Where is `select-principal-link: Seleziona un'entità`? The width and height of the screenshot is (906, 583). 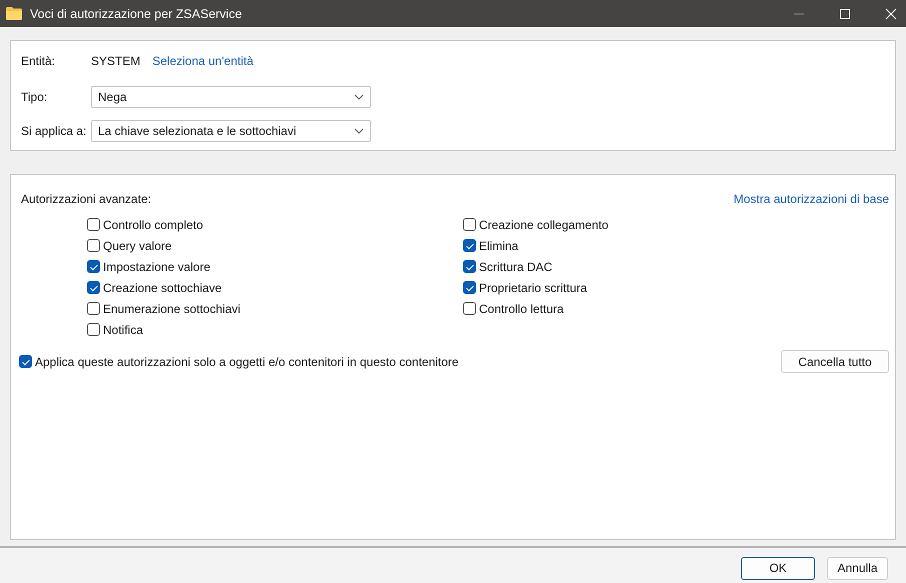 select-principal-link: Seleziona un'entità is located at coordinates (203, 61).